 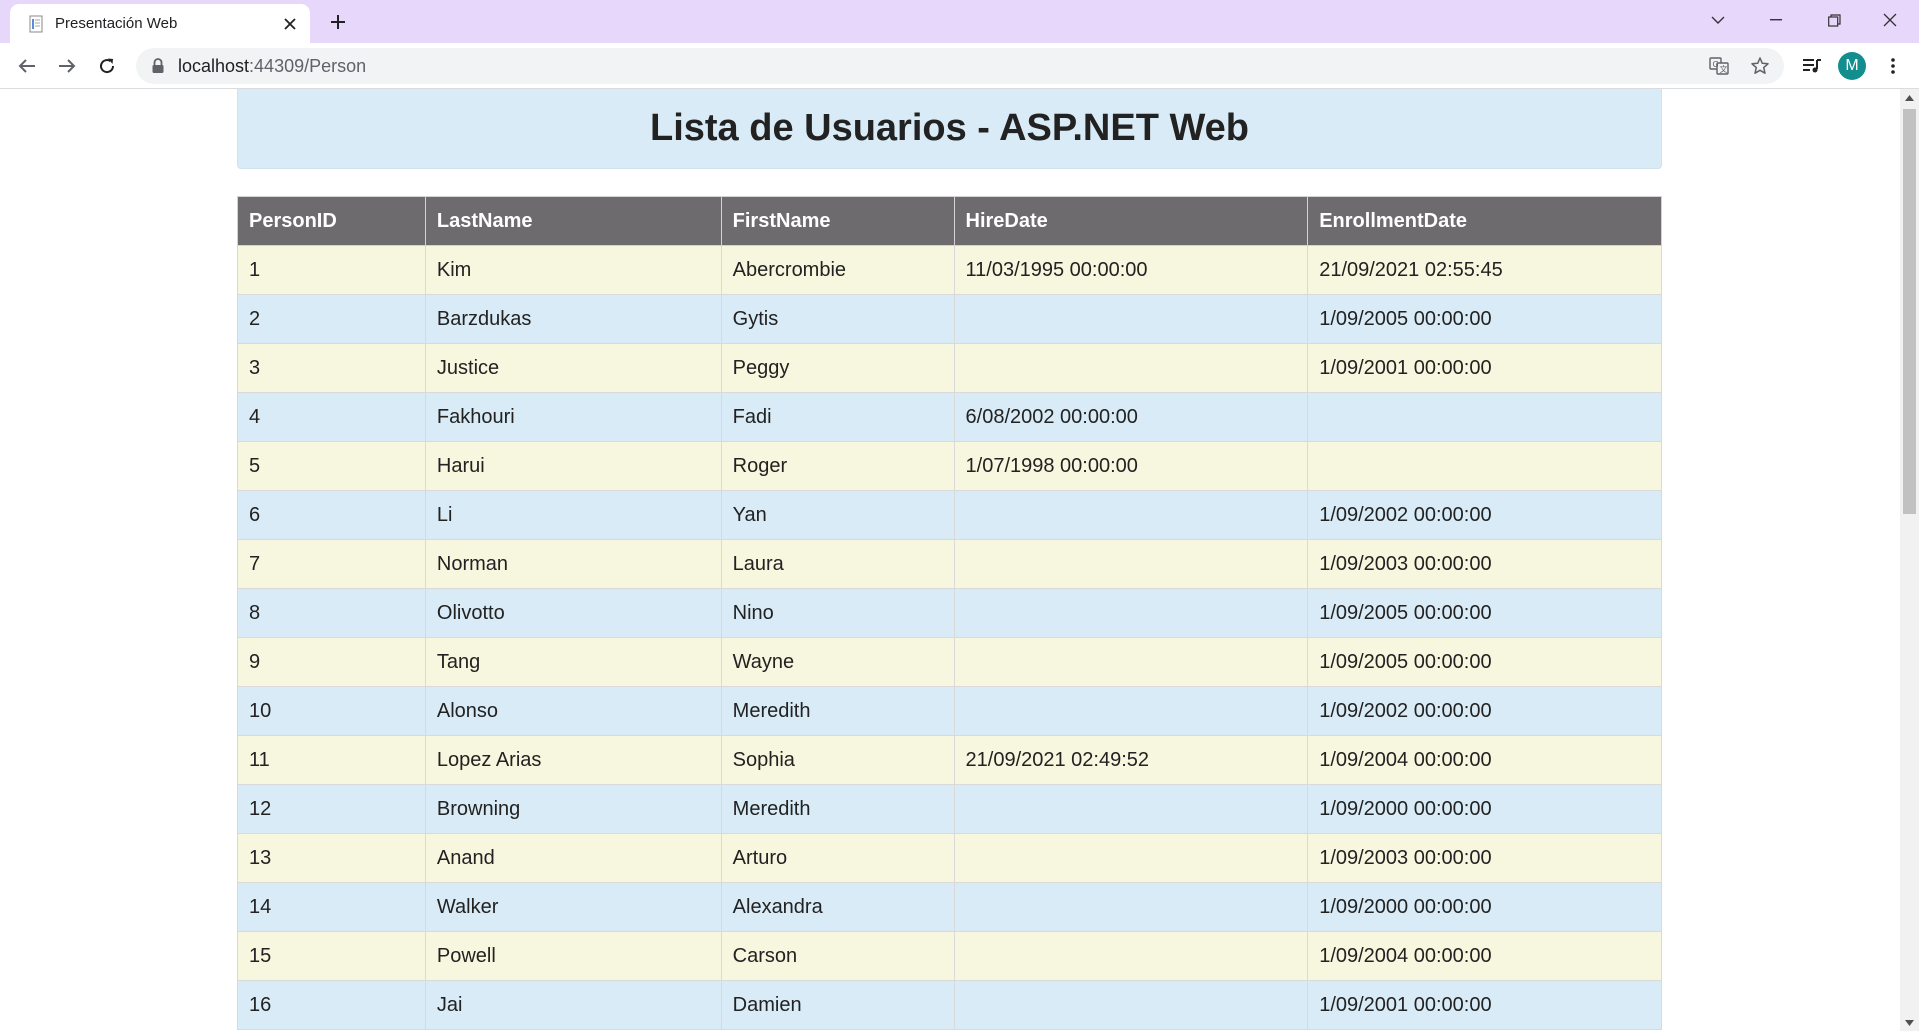 What do you see at coordinates (338, 22) in the screenshot?
I see `plus-icon` at bounding box center [338, 22].